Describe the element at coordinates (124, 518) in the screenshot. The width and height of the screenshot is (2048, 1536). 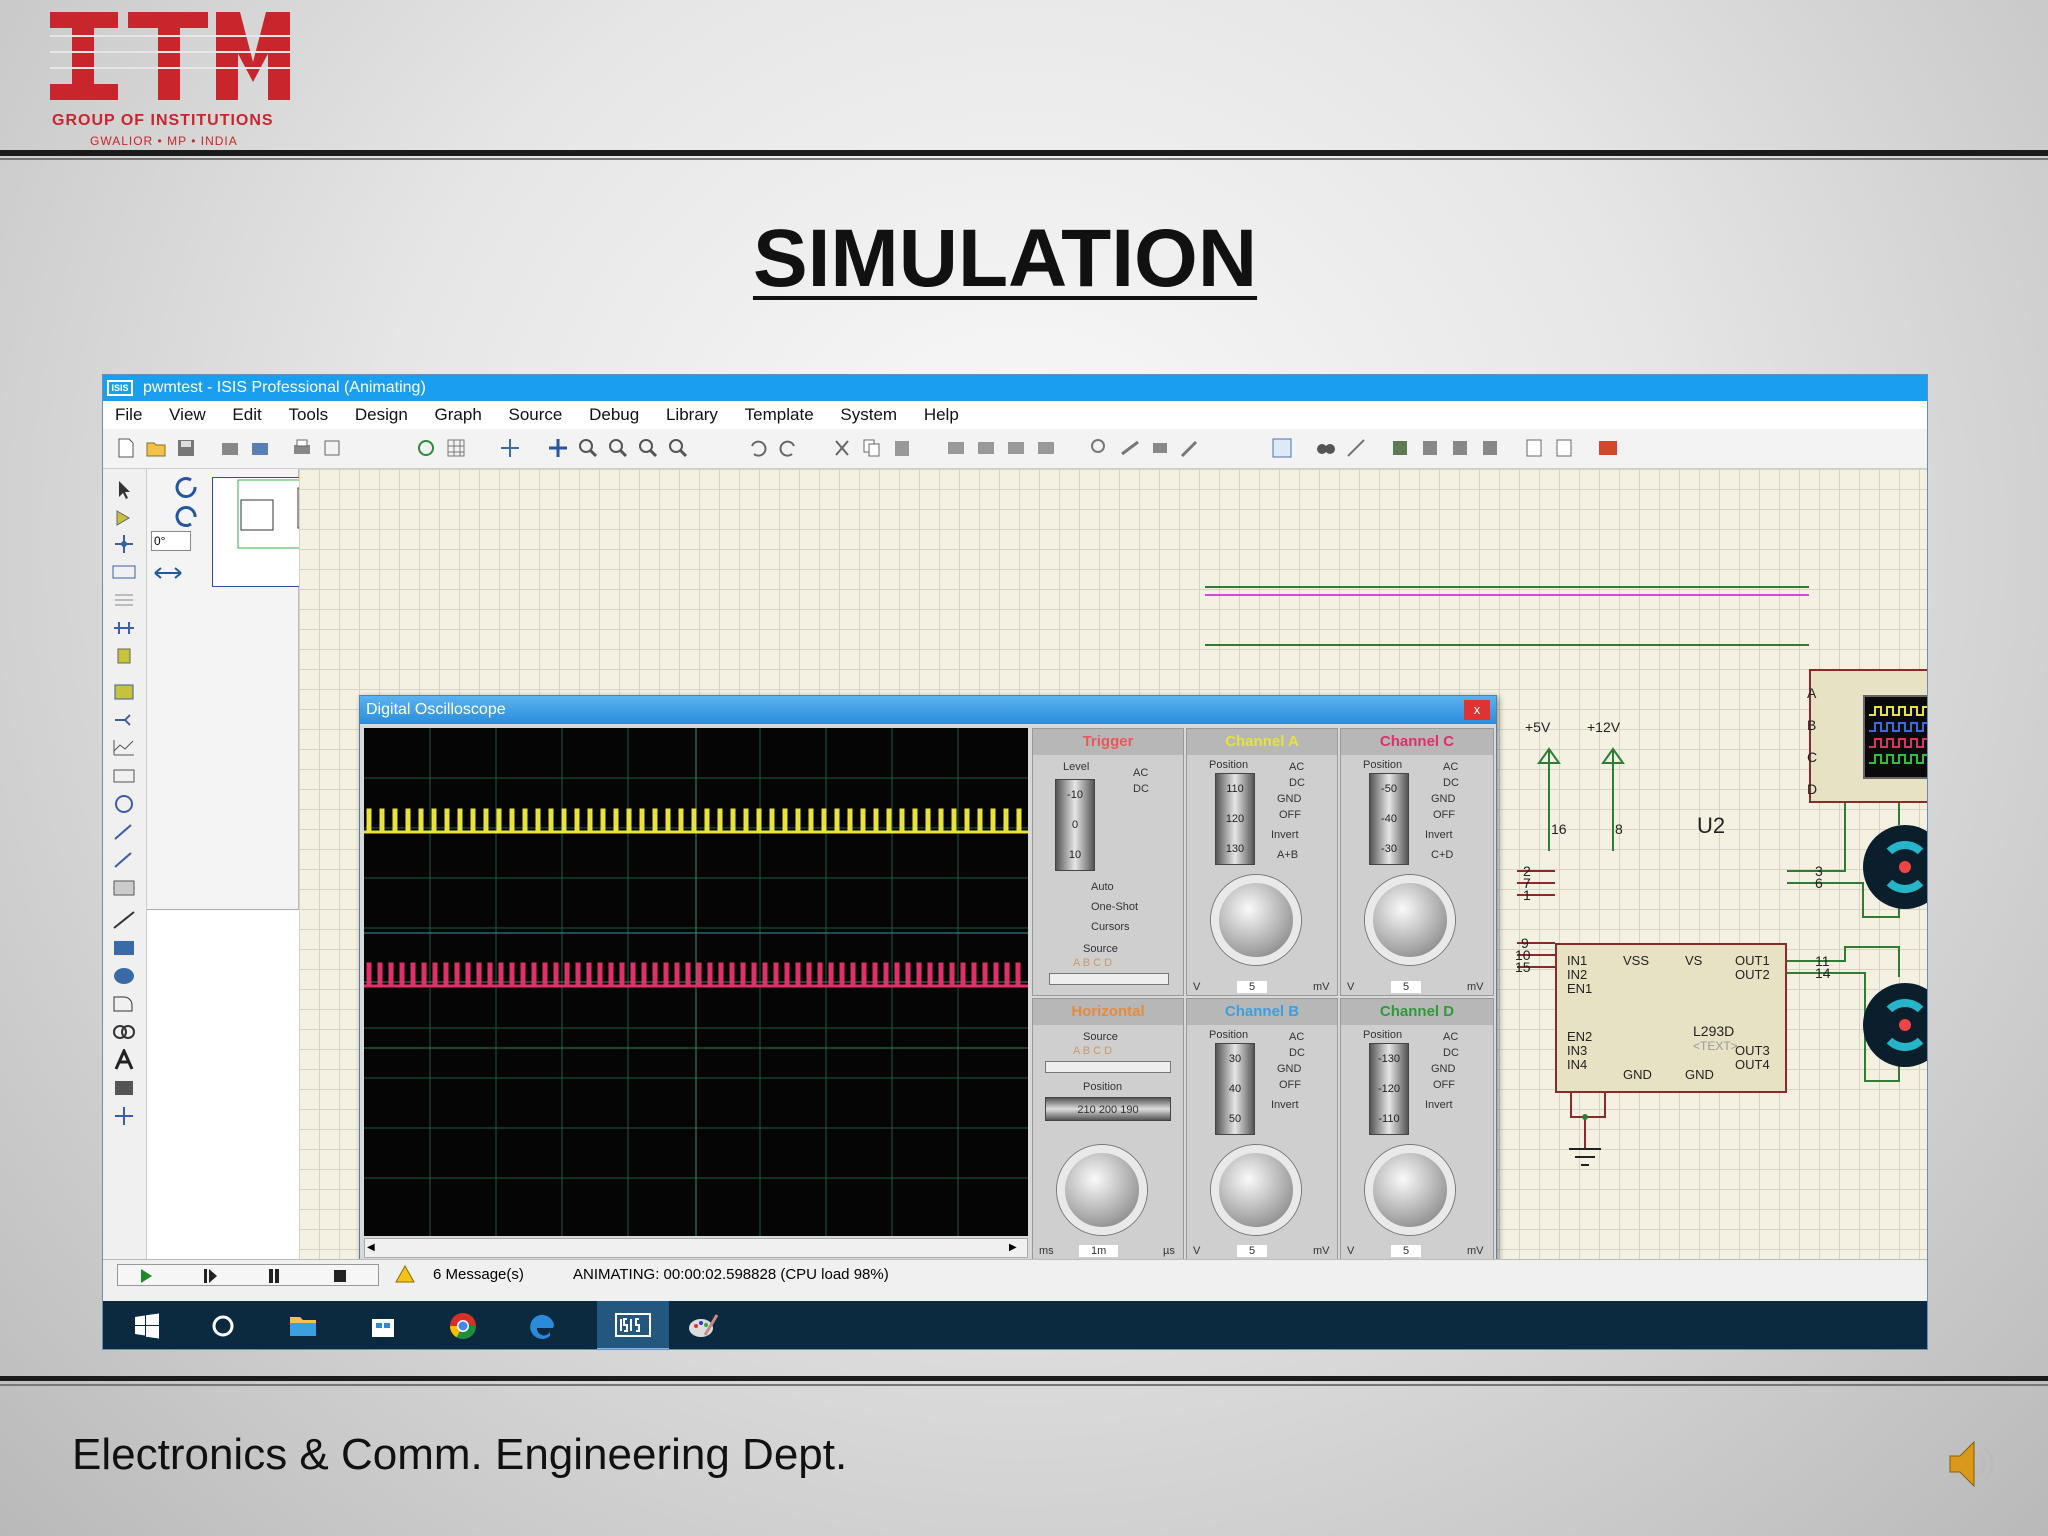
I see `component-mode-icon` at that location.